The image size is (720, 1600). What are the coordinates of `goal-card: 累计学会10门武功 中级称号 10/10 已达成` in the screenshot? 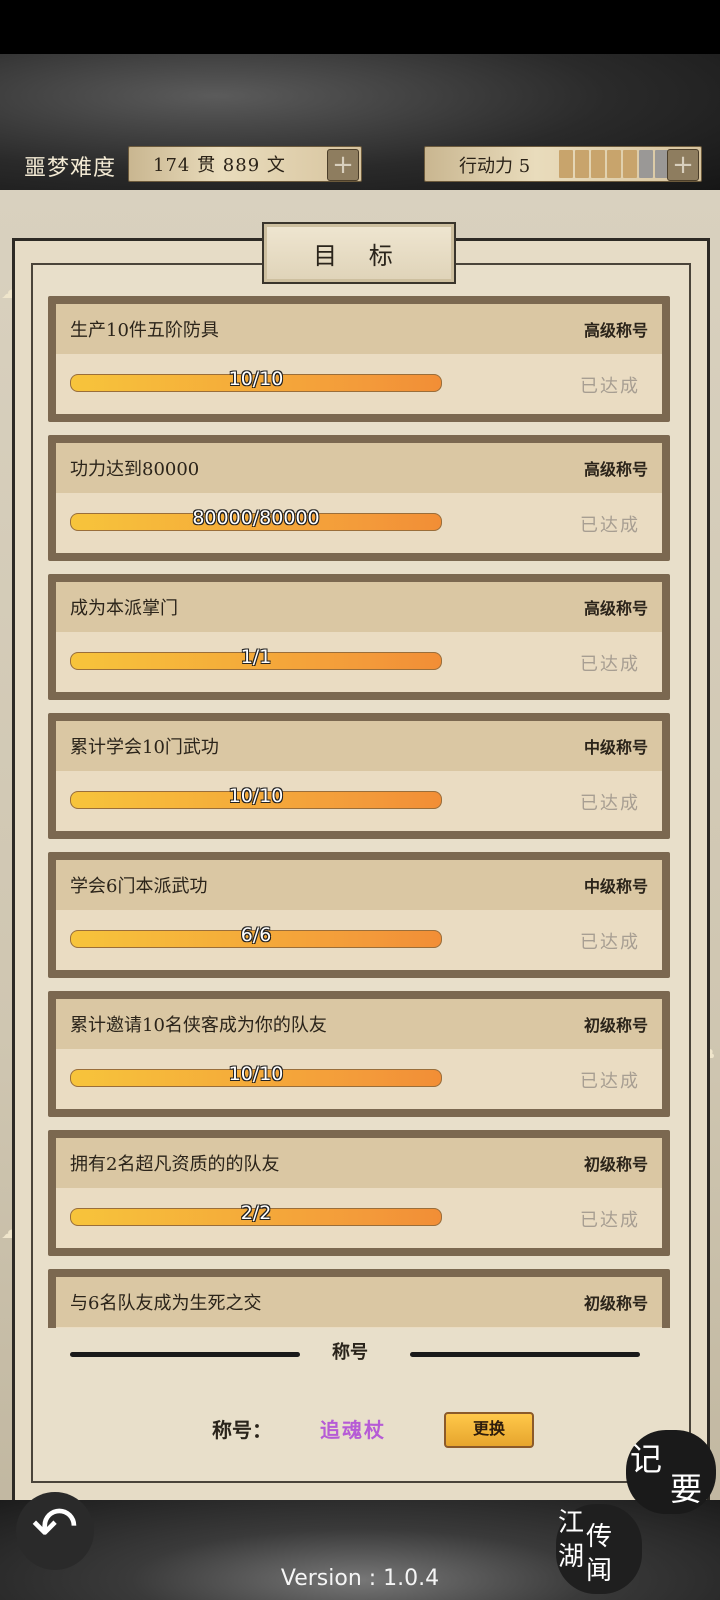 It's located at (359, 776).